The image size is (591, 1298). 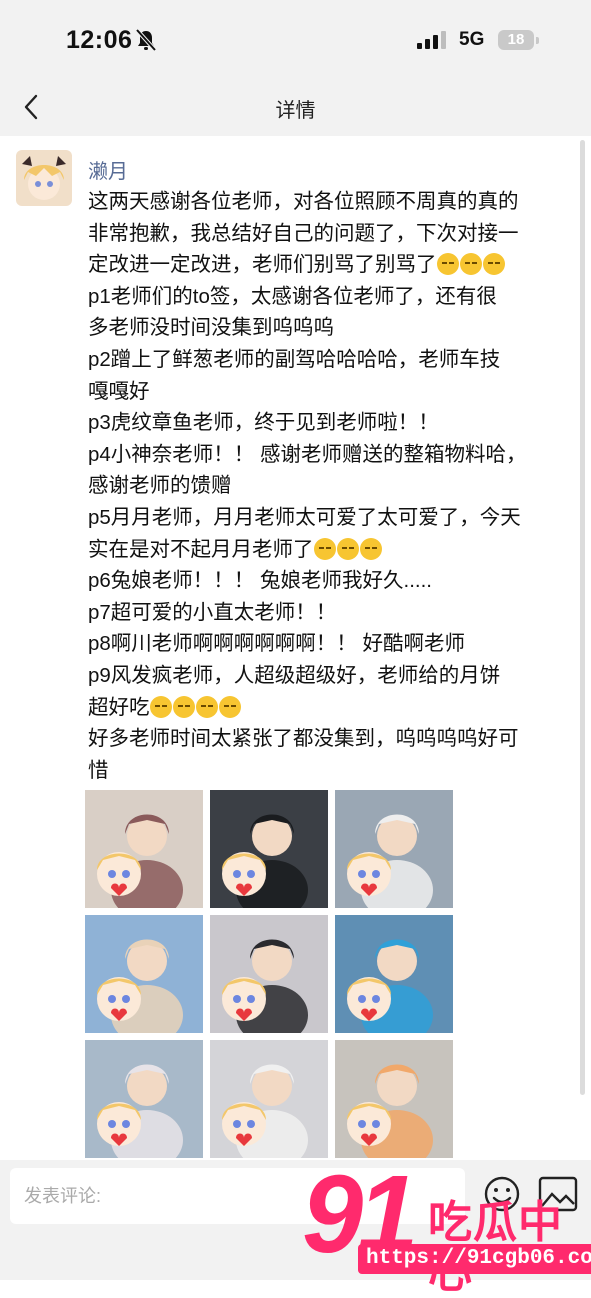 I want to click on post-line: 这两天感谢各位老师，对各位照顾不周真的真的, so click(x=333, y=202).